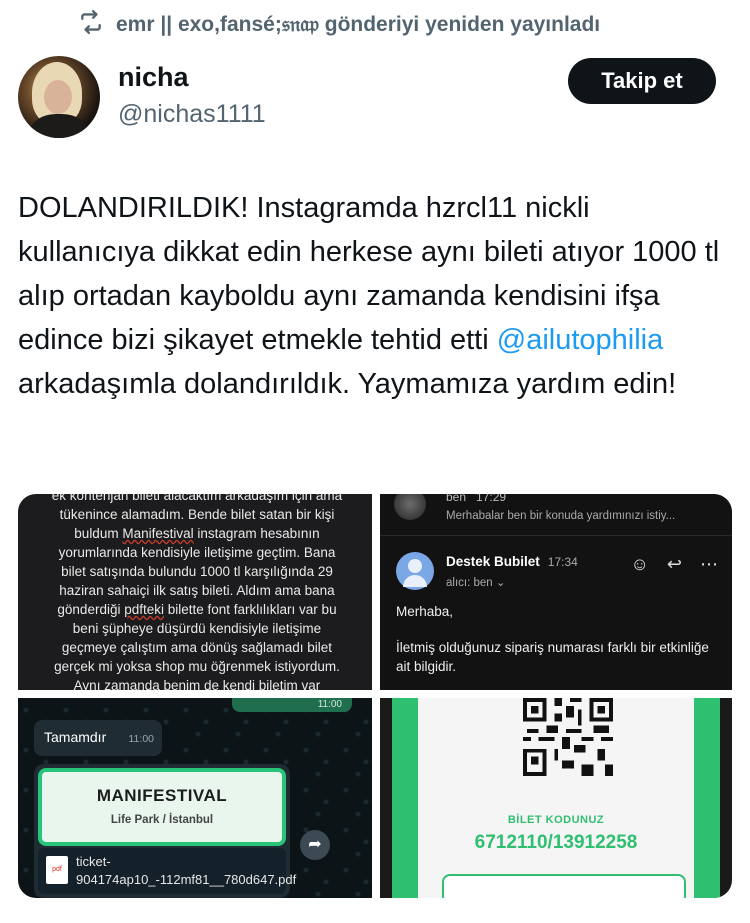  I want to click on forward-icon: ➦, so click(315, 845).